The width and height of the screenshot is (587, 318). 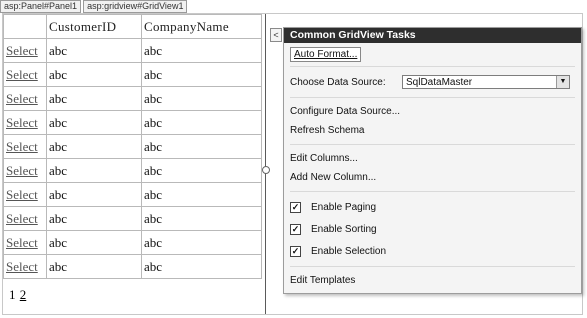 What do you see at coordinates (486, 82) in the screenshot?
I see `data-source-select: SqlDataMaster ▼` at bounding box center [486, 82].